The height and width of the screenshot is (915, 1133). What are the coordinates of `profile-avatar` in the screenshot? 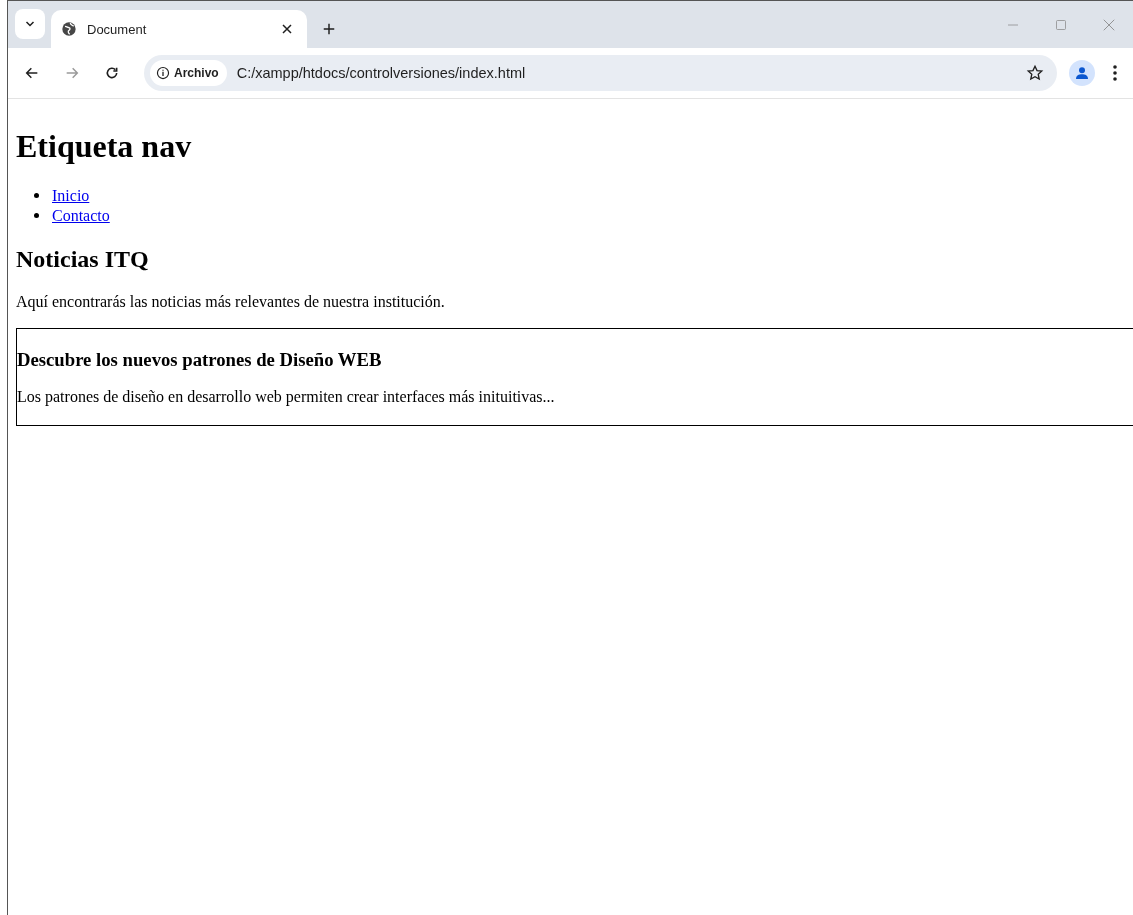 It's located at (1082, 73).